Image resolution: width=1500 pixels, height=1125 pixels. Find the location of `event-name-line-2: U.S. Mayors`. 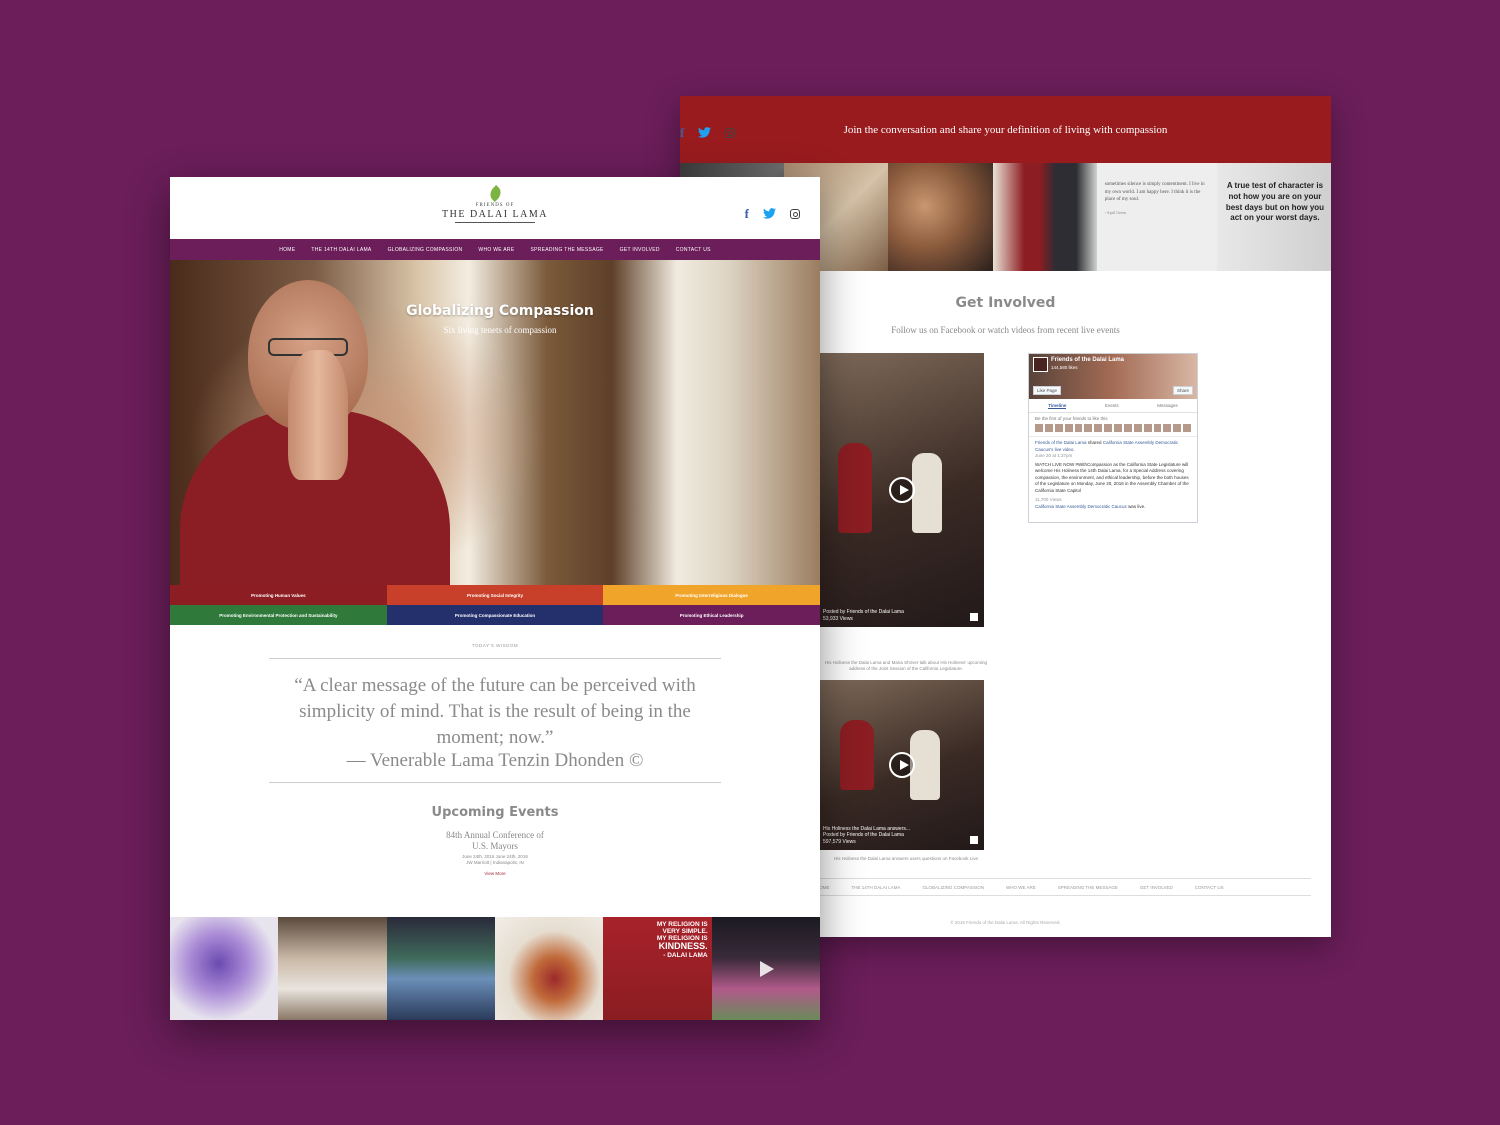

event-name-line-2: U.S. Mayors is located at coordinates (495, 845).